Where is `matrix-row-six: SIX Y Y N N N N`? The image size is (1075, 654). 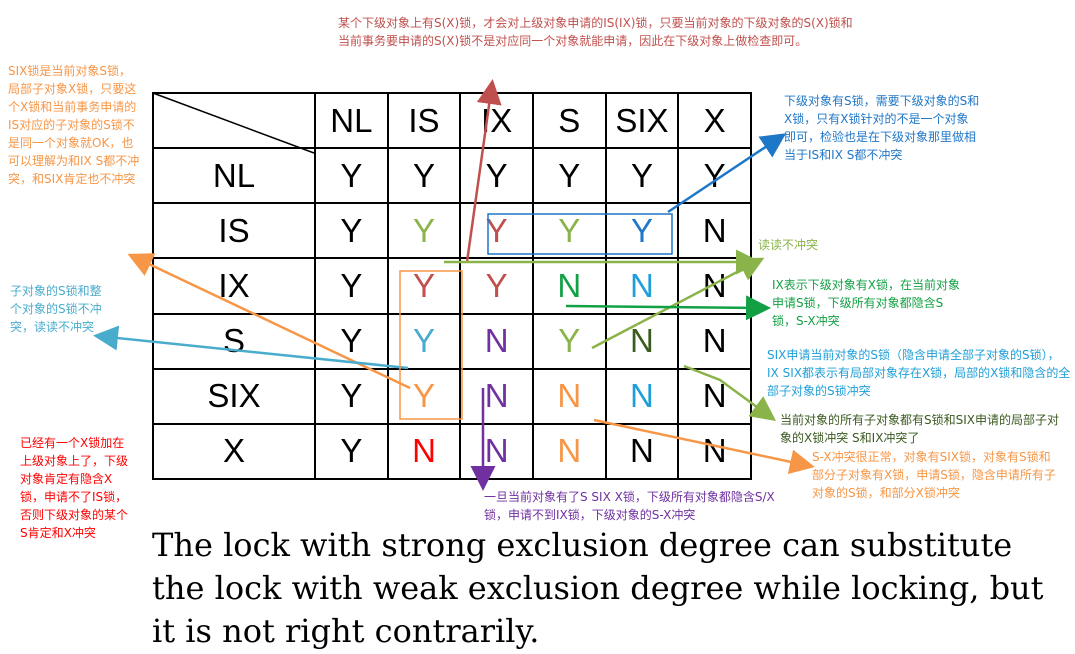 matrix-row-six: SIX Y Y N N N N is located at coordinates (452, 396).